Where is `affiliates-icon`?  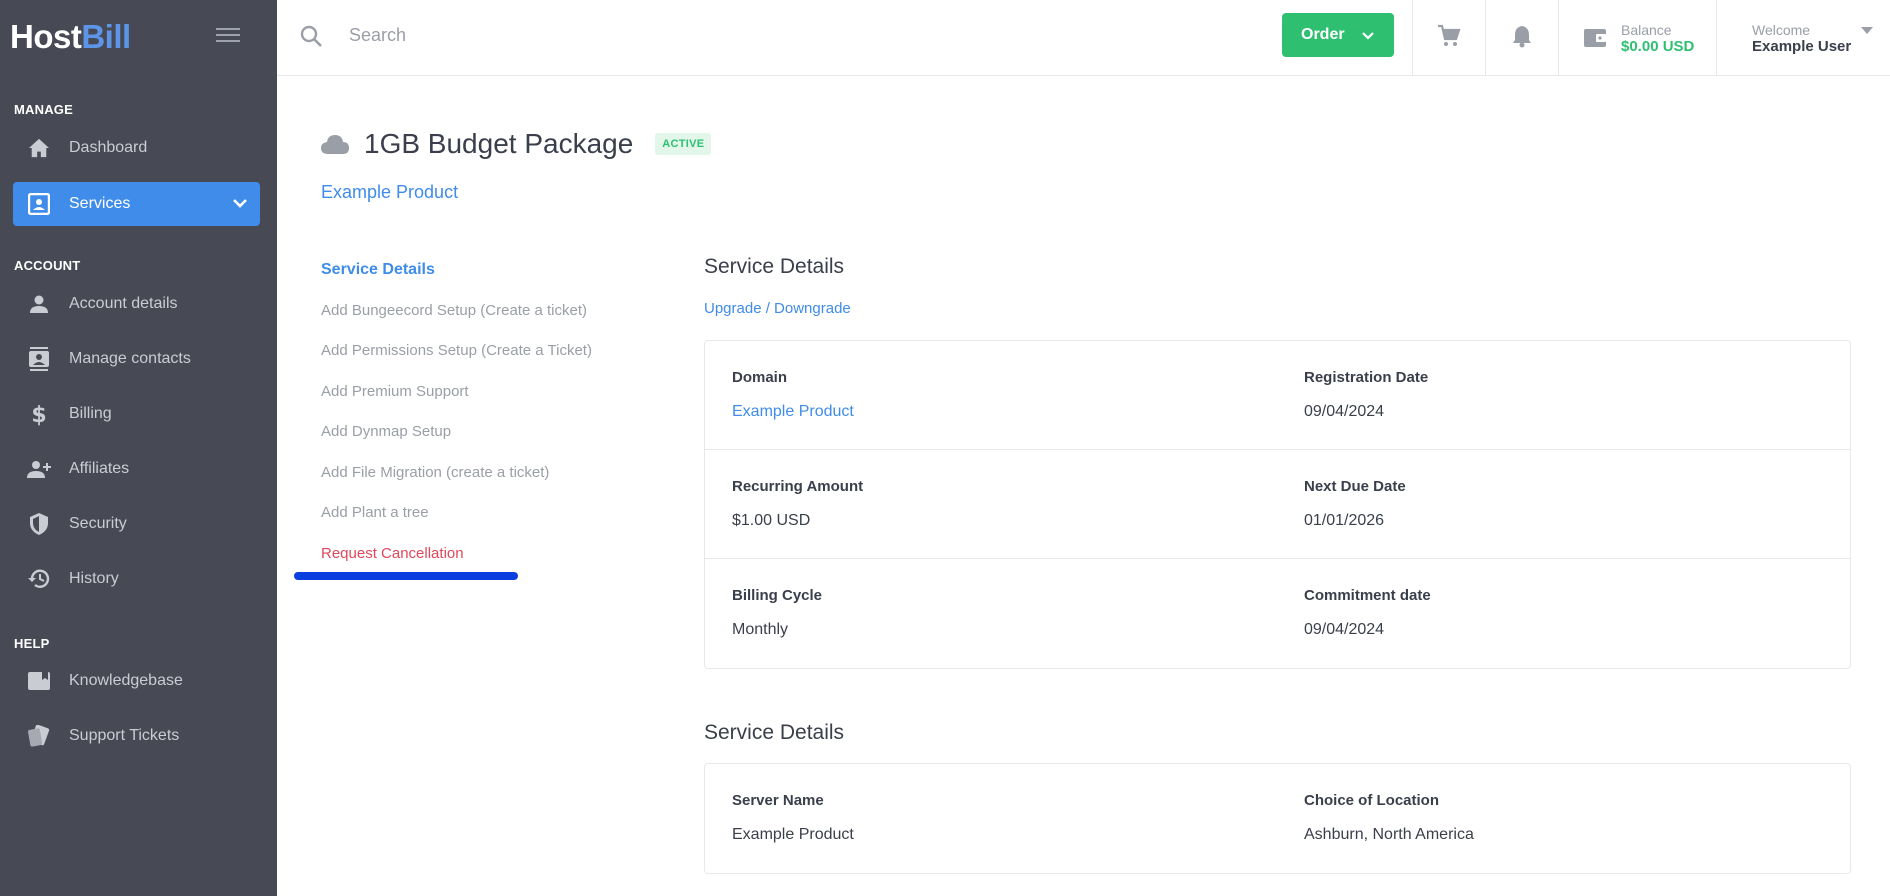
affiliates-icon is located at coordinates (39, 469).